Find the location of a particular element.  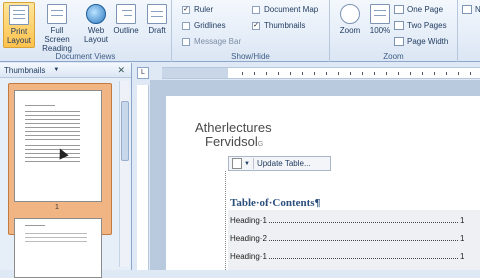

page-width-icon is located at coordinates (399, 41).